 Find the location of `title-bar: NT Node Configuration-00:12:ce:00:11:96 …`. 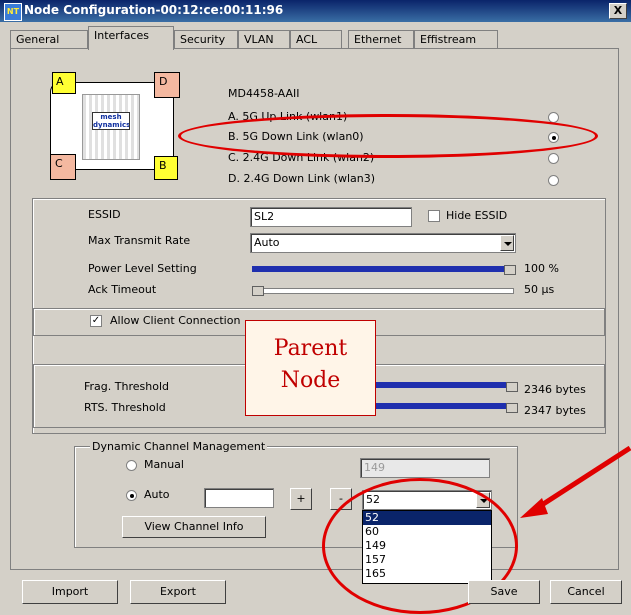

title-bar: NT Node Configuration-00:12:ce:00:11:96 … is located at coordinates (315, 11).